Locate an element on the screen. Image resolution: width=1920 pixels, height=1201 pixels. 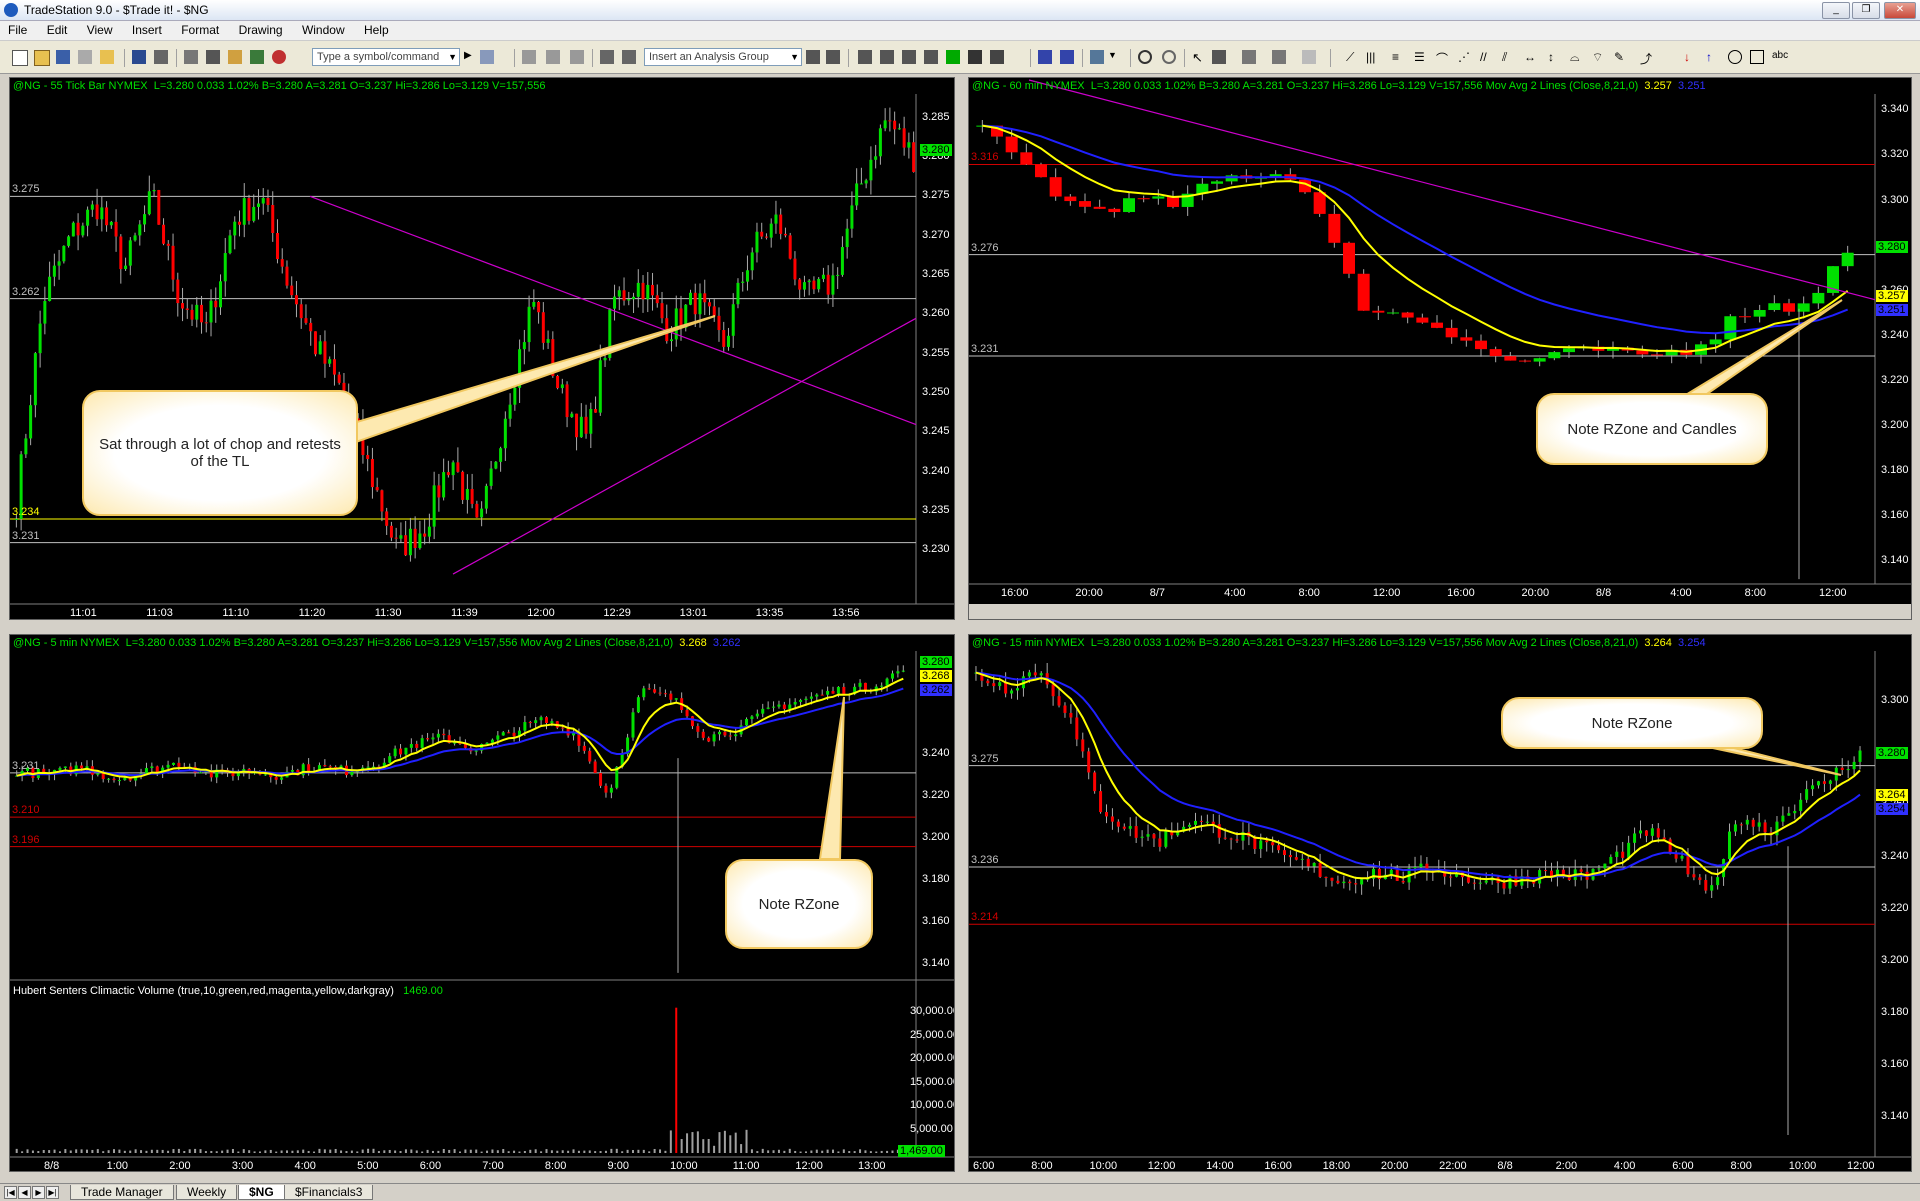
horizontal-arrow-icon: ↔ is located at coordinates (1531, 57).